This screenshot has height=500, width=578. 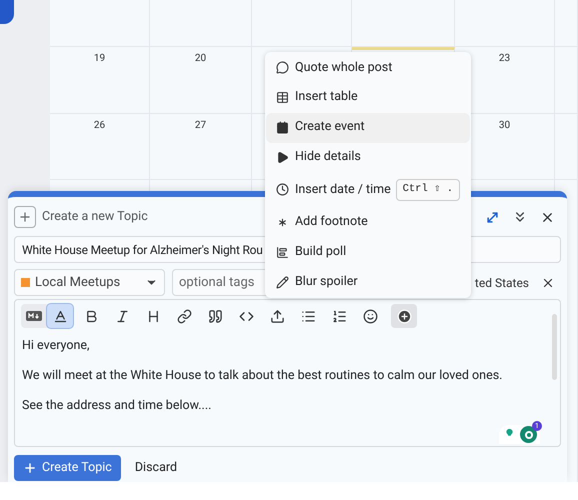 What do you see at coordinates (100, 59) in the screenshot?
I see `day-number: 19` at bounding box center [100, 59].